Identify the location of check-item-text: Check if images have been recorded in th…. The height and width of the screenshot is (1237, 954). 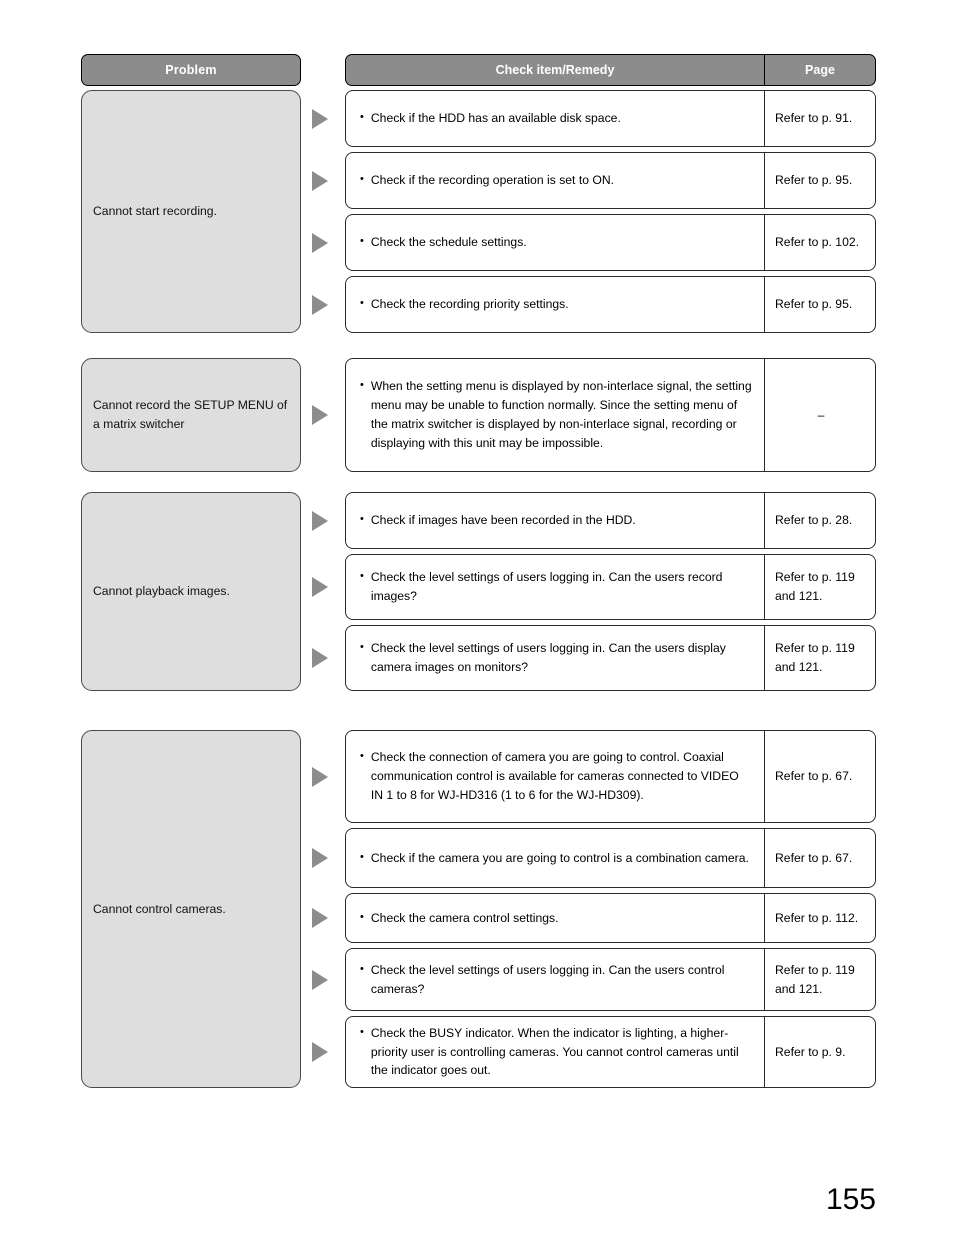
(503, 520).